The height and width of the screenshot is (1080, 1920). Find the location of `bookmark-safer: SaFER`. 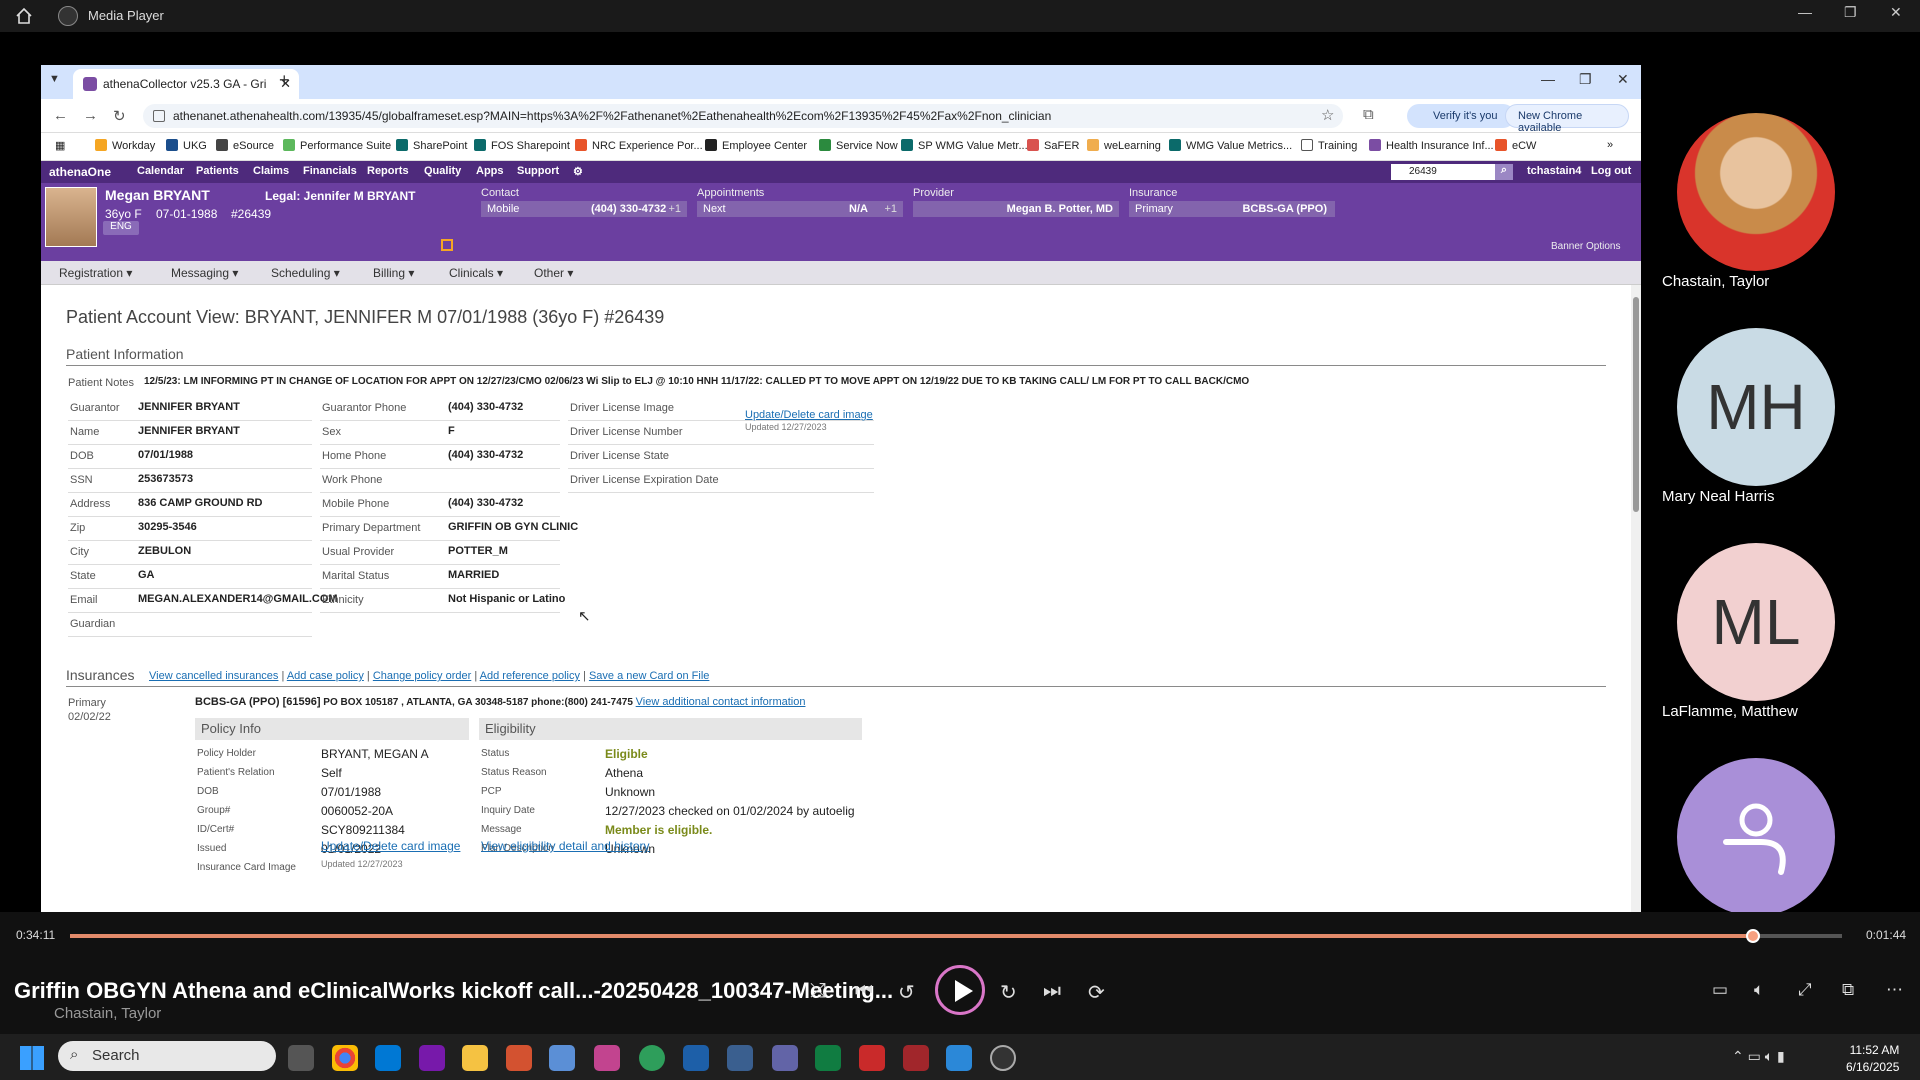

bookmark-safer: SaFER is located at coordinates (1053, 145).